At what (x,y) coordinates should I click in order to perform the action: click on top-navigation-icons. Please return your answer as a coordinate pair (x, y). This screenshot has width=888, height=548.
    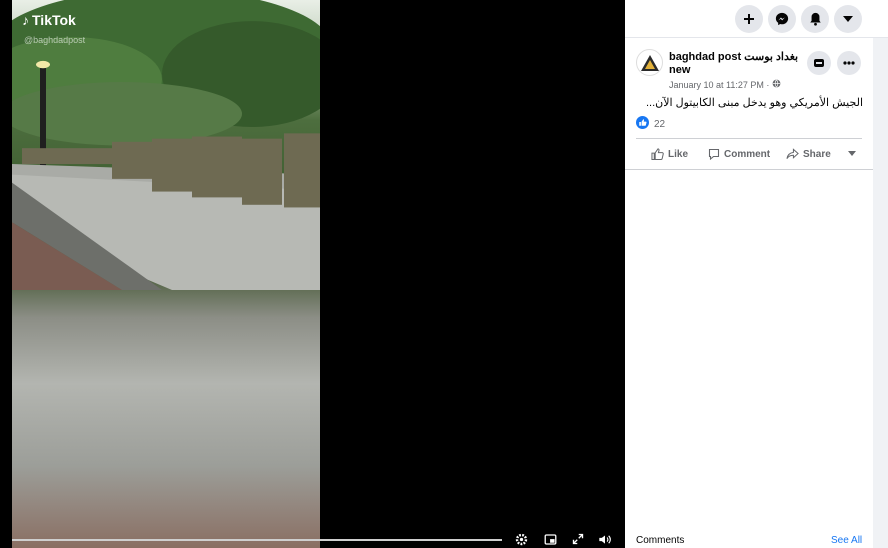
    Looking at the image, I should click on (756, 19).